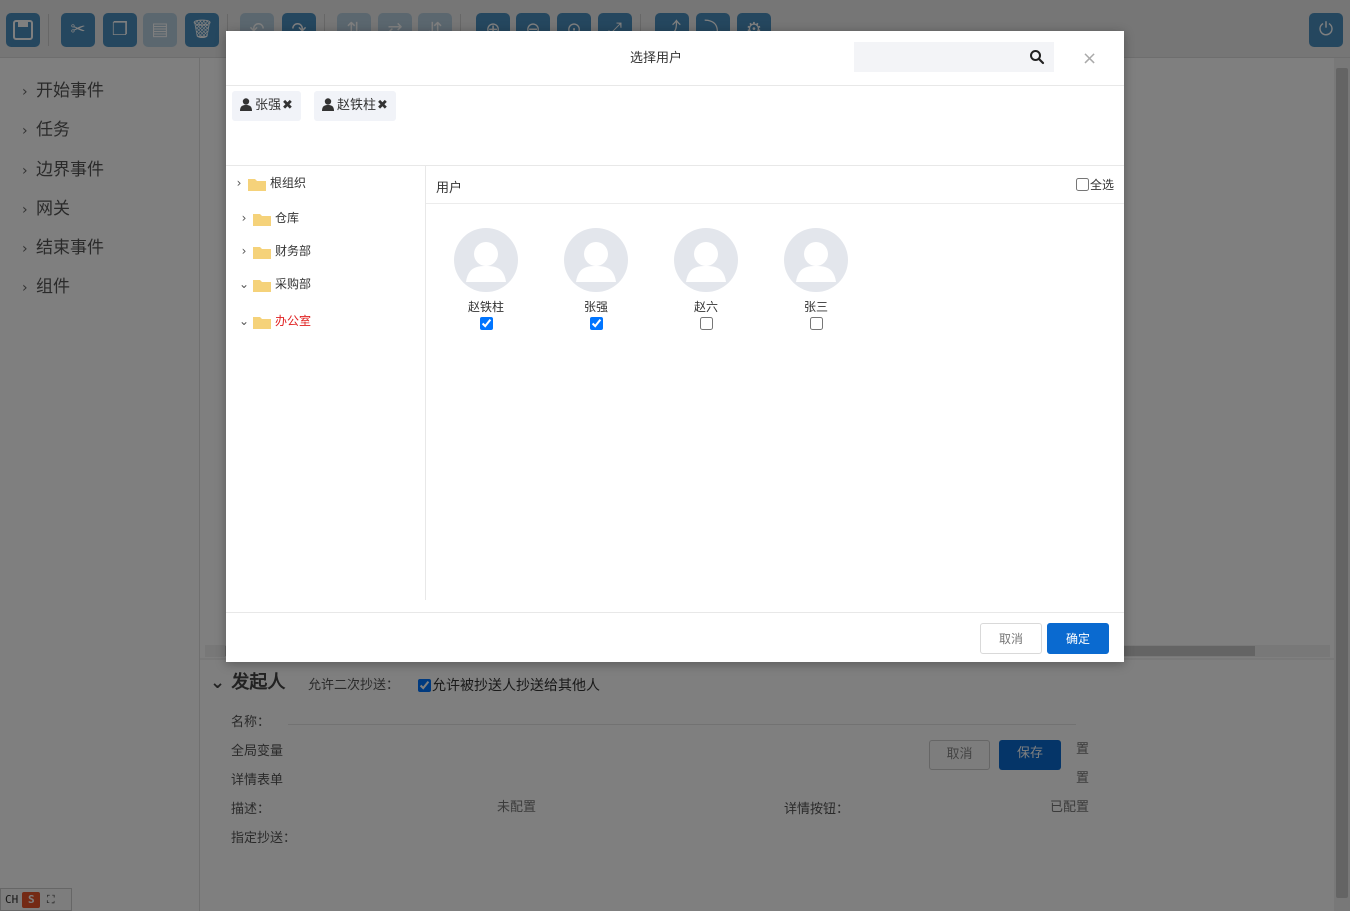 The width and height of the screenshot is (1350, 911). What do you see at coordinates (954, 57) in the screenshot?
I see `search-input` at bounding box center [954, 57].